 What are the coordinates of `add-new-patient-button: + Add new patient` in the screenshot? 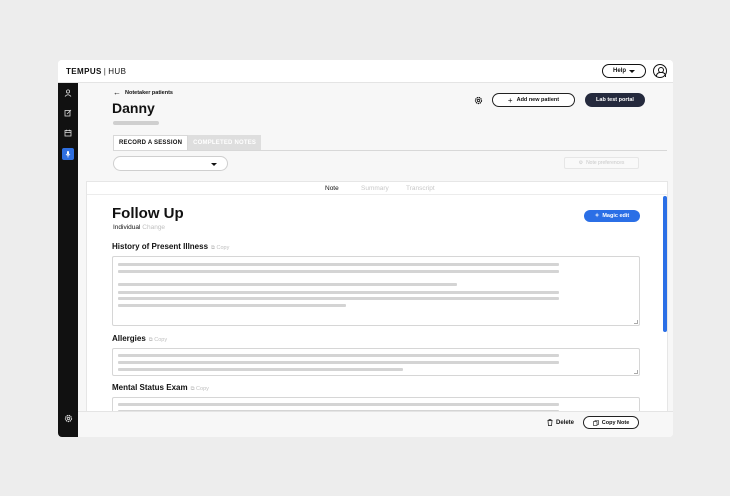 It's located at (533, 100).